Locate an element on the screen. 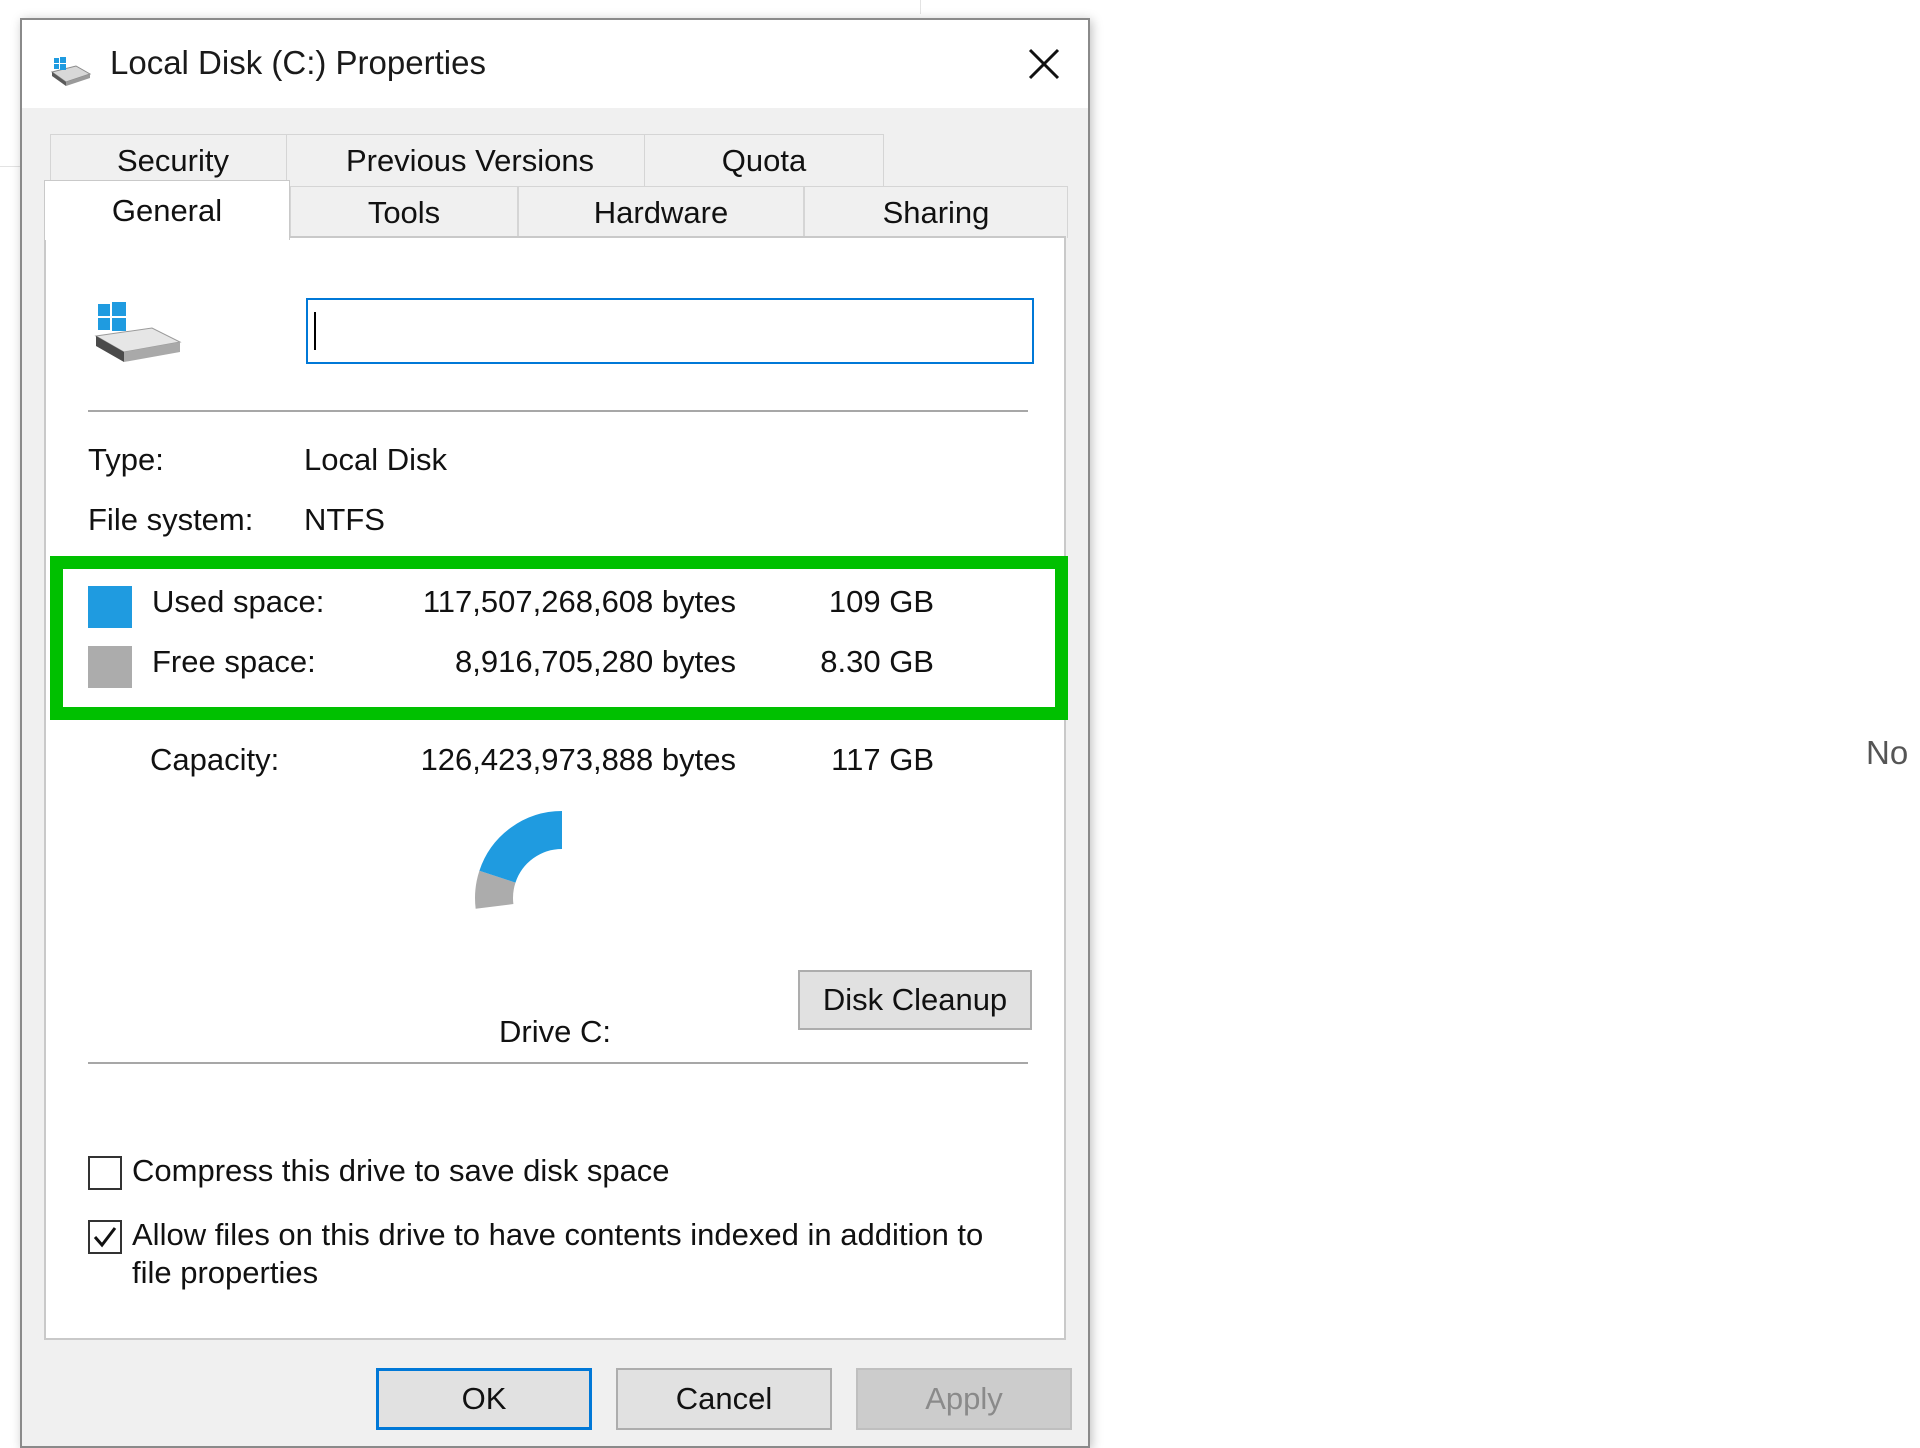  disk-cleanup-button: Disk Cleanup is located at coordinates (915, 1000).